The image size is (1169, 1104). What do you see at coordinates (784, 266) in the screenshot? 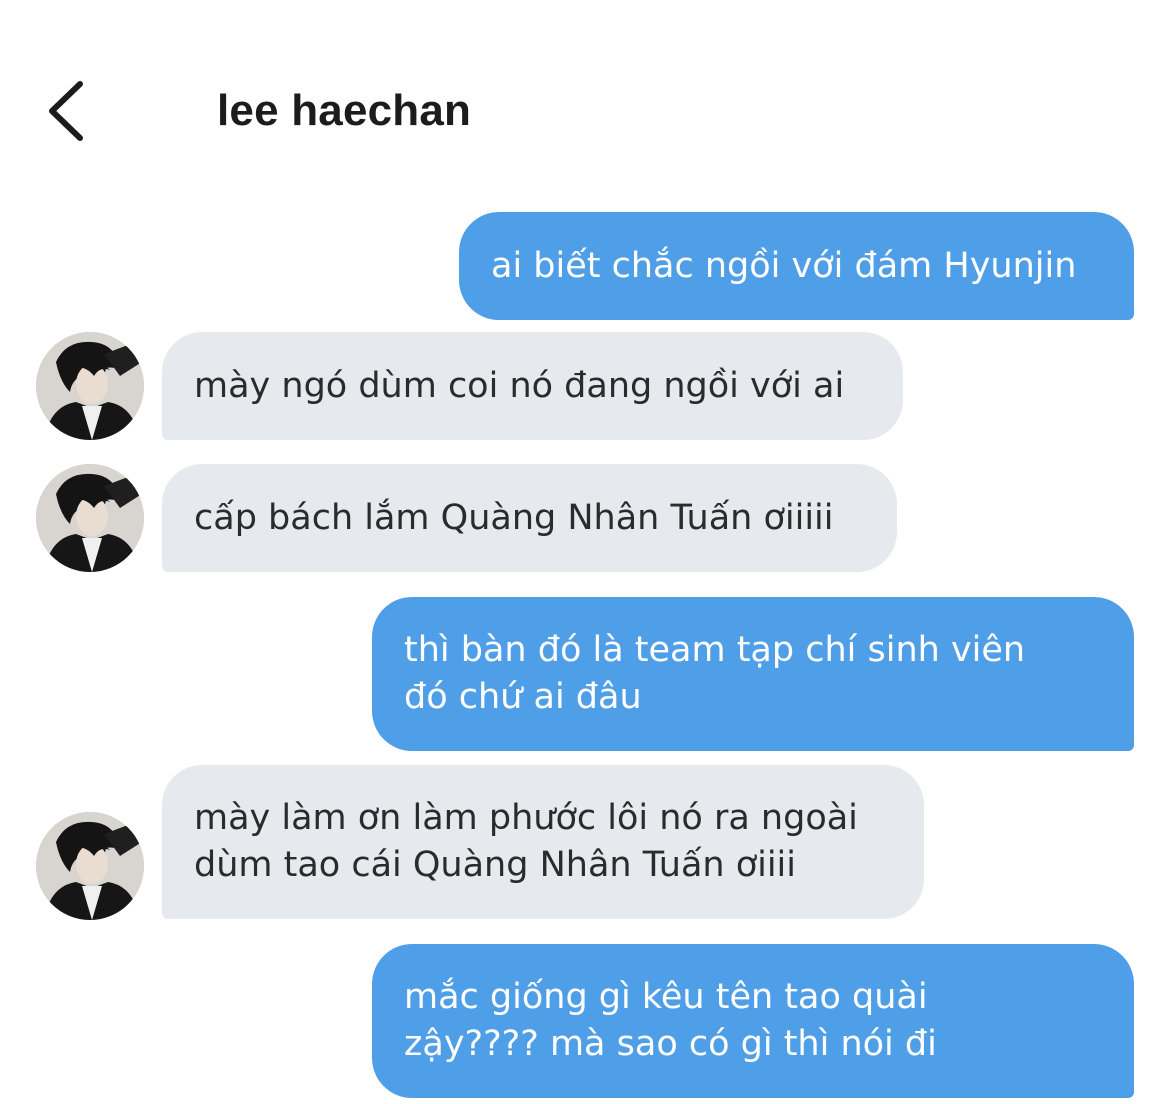
I see `message-text: ai biết chắc ngồi với đám Hyunjin` at bounding box center [784, 266].